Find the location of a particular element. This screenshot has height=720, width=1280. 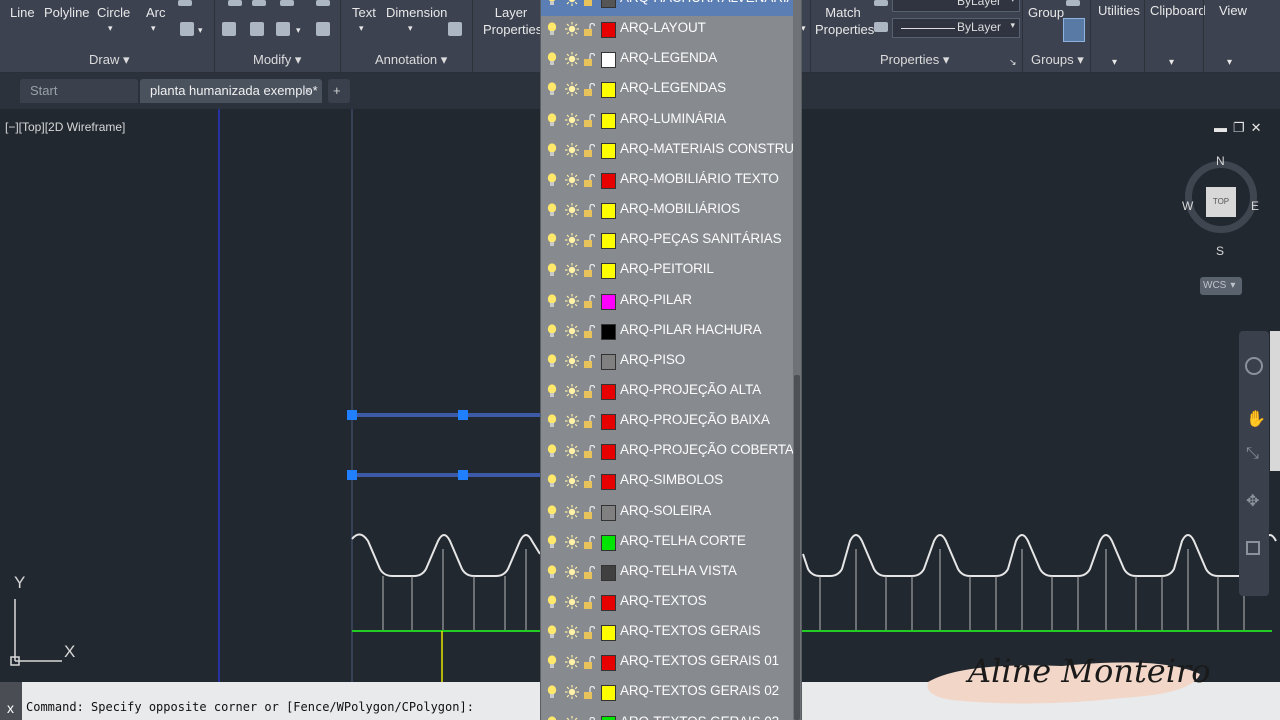

tab-active-drawing: planta humanizada exemplo* × is located at coordinates (231, 91).